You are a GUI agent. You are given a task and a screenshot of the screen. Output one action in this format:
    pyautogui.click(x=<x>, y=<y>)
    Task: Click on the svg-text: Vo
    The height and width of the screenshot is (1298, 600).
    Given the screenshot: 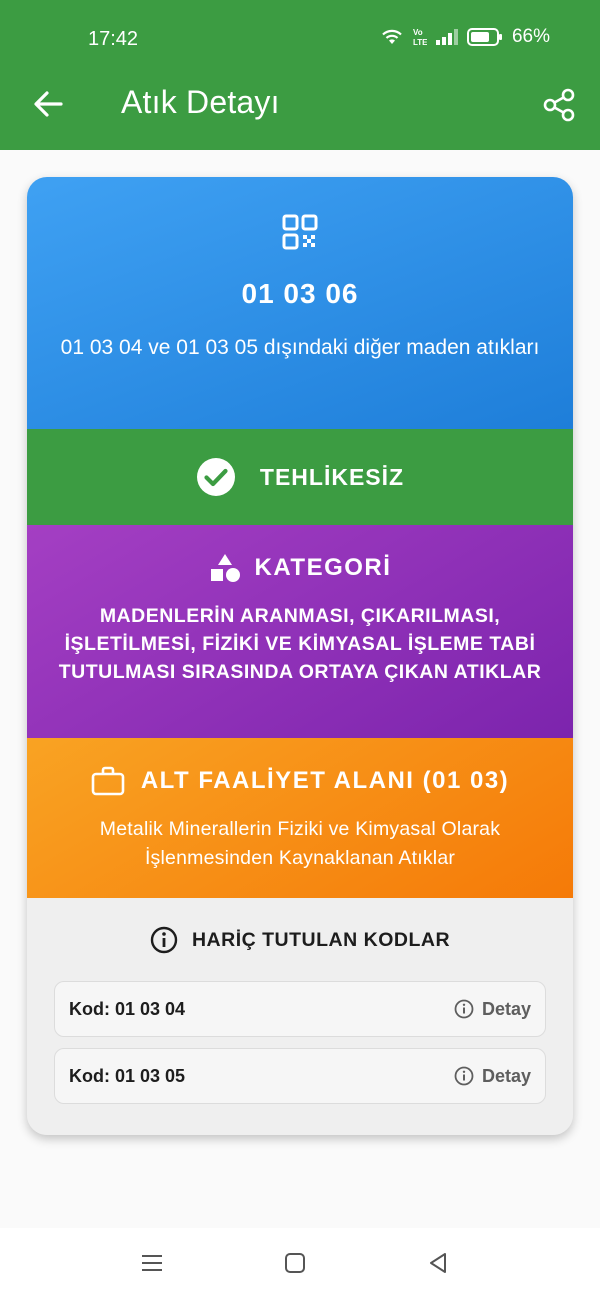 What is the action you would take?
    pyautogui.click(x=418, y=32)
    